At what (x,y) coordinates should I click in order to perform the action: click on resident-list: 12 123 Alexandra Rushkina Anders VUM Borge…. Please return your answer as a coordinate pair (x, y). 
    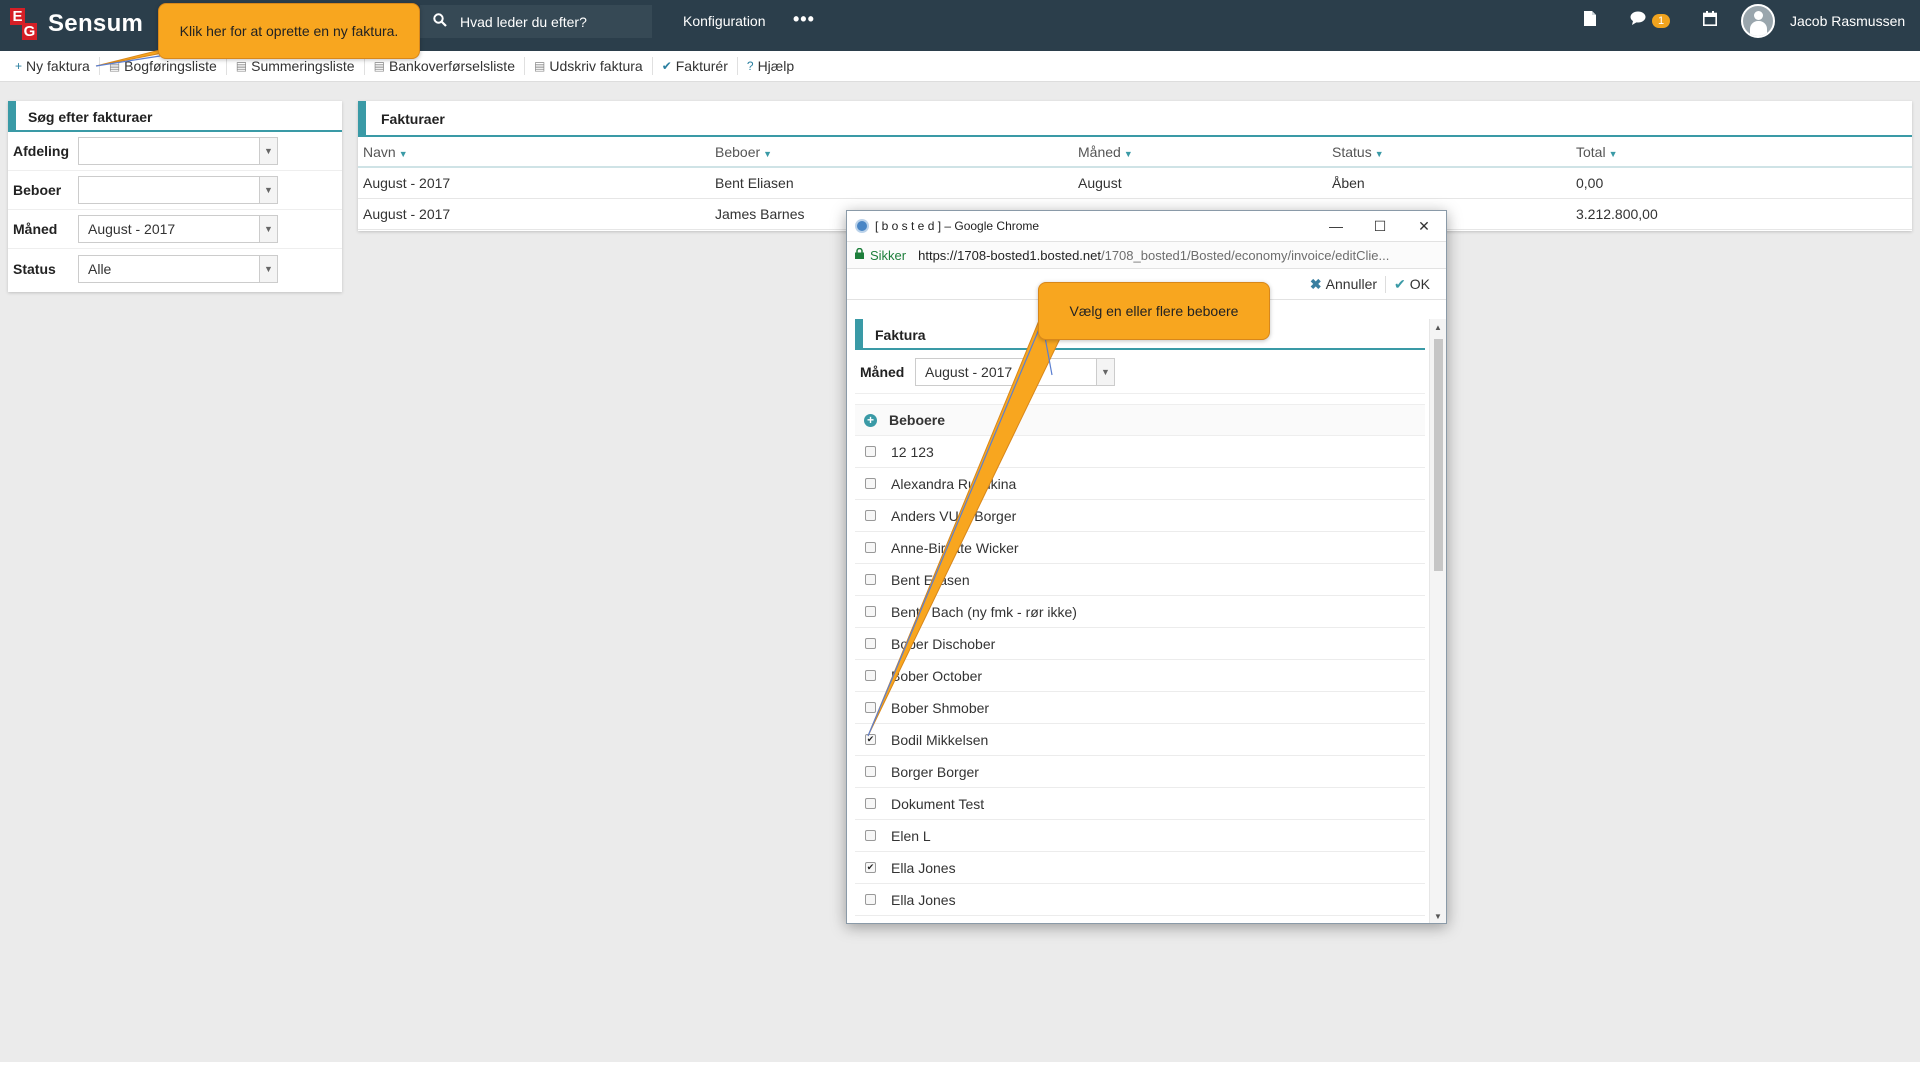
    Looking at the image, I should click on (1140, 676).